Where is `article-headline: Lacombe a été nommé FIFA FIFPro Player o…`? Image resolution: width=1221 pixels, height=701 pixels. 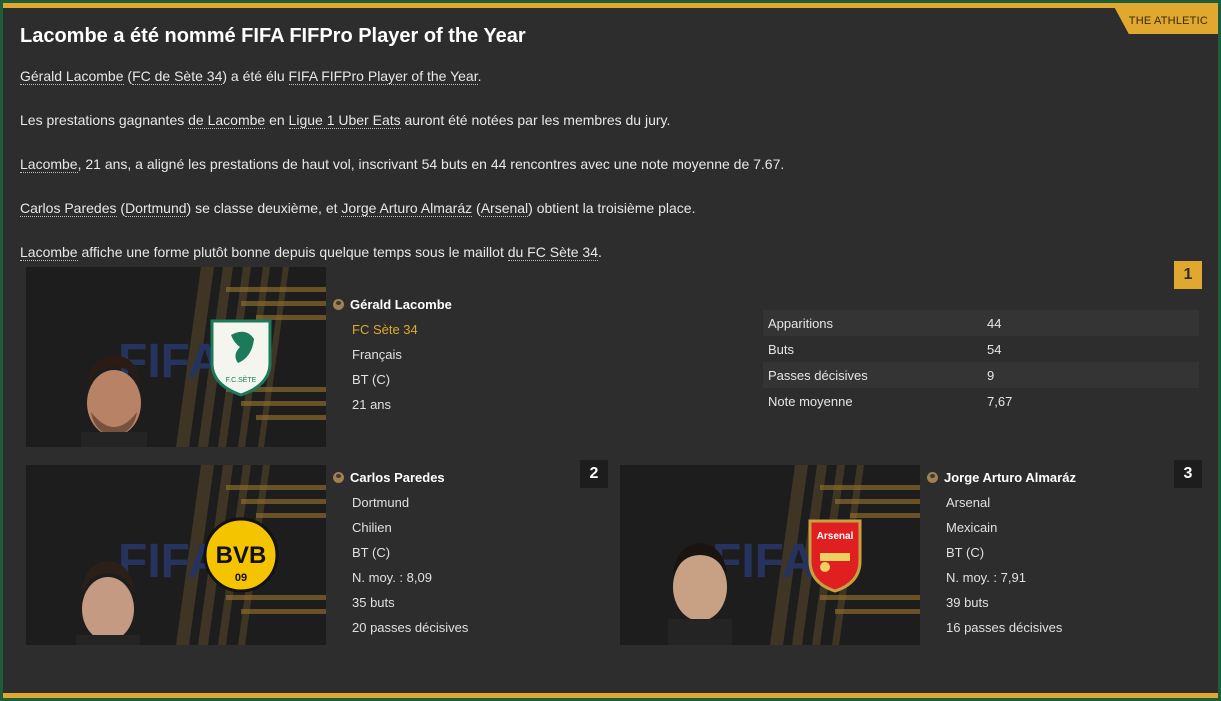 article-headline: Lacombe a été nommé FIFA FIFPro Player o… is located at coordinates (273, 36).